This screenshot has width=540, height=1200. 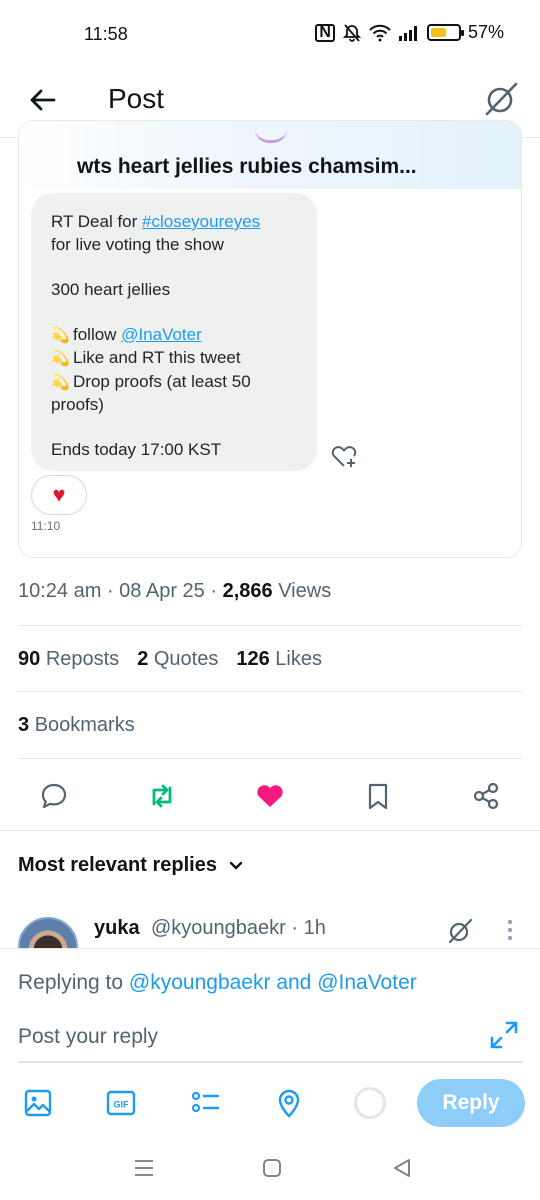 I want to click on back-arrow-icon, so click(x=42, y=100).